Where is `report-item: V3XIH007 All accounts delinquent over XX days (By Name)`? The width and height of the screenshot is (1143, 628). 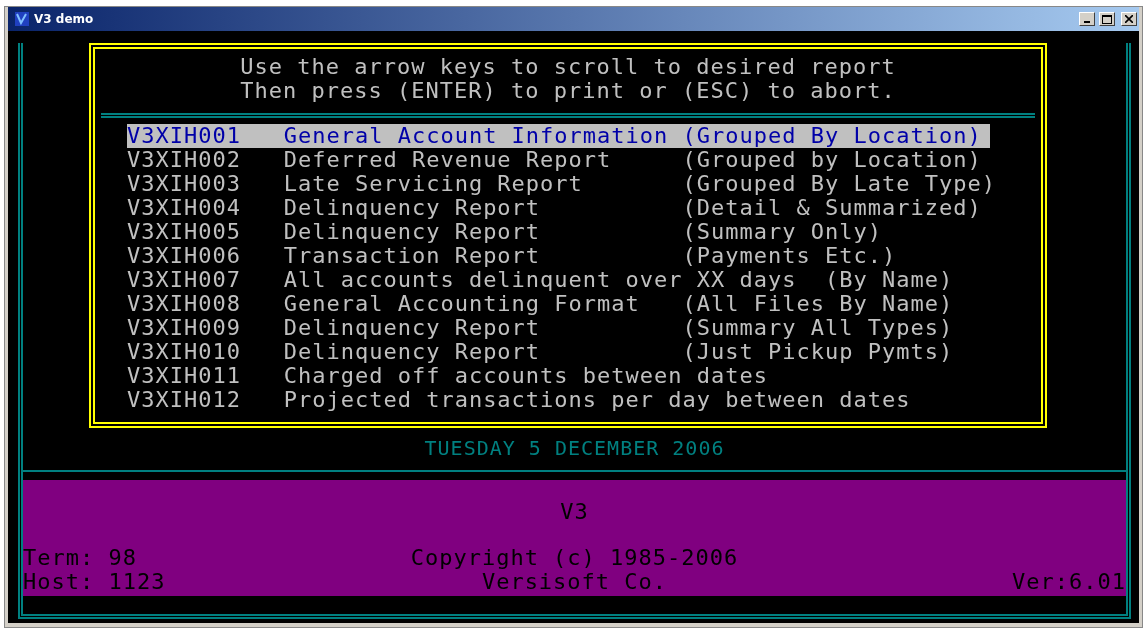 report-item: V3XIH007 All accounts delinquent over XX days (By Name) is located at coordinates (544, 280).